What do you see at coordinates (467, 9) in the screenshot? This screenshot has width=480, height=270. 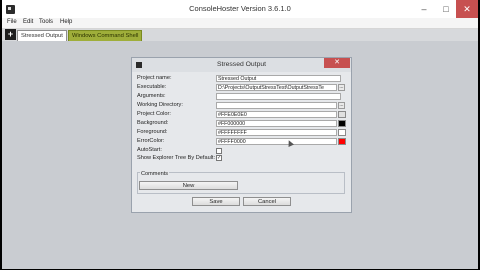 I see `close-button: ✕` at bounding box center [467, 9].